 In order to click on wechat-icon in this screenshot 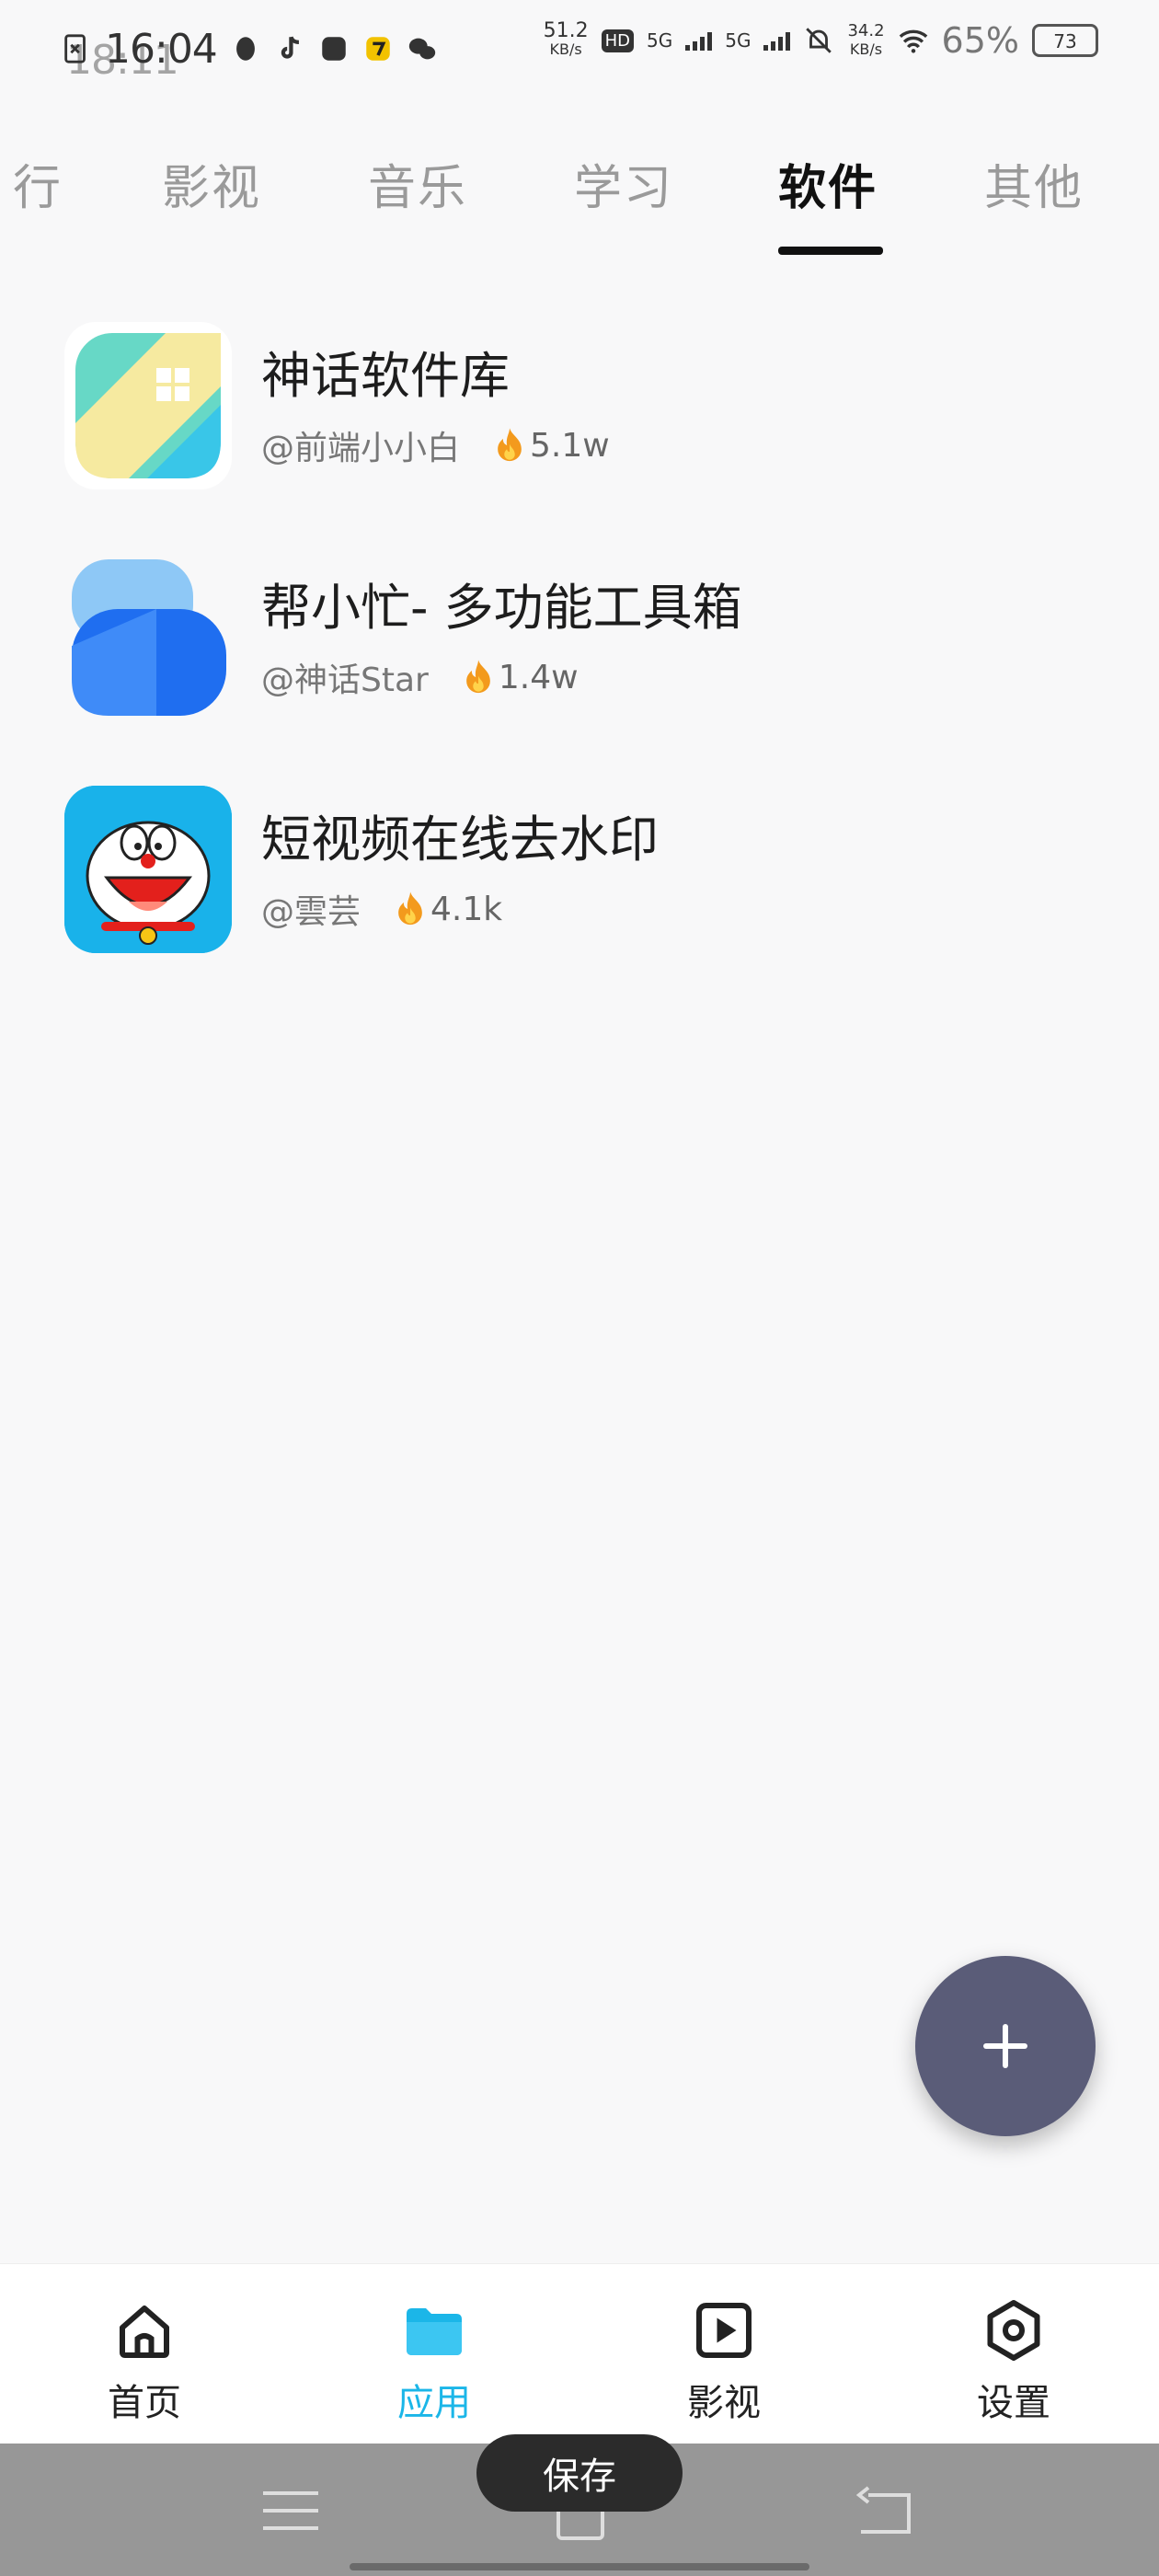, I will do `click(421, 49)`.